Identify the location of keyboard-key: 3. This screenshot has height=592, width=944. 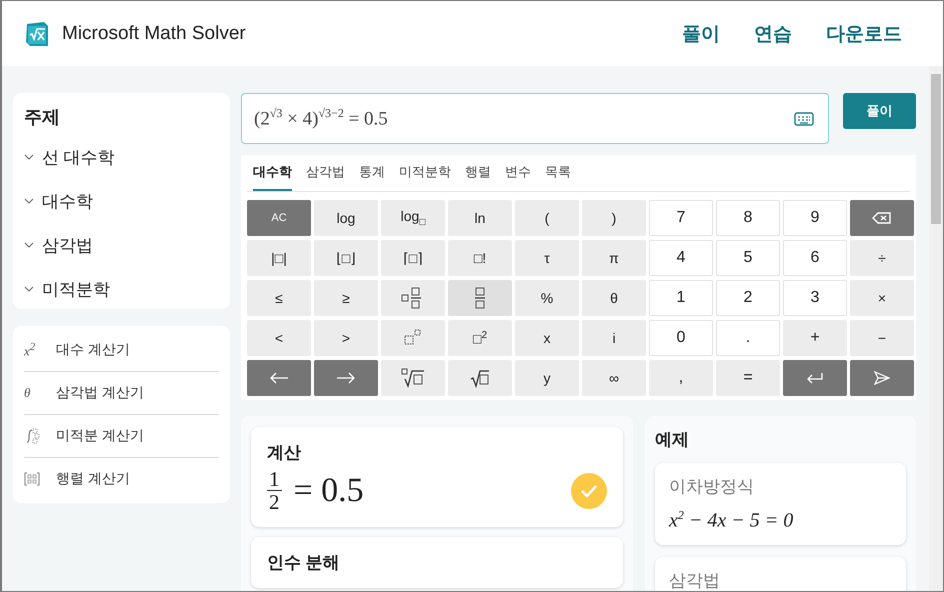
(815, 298).